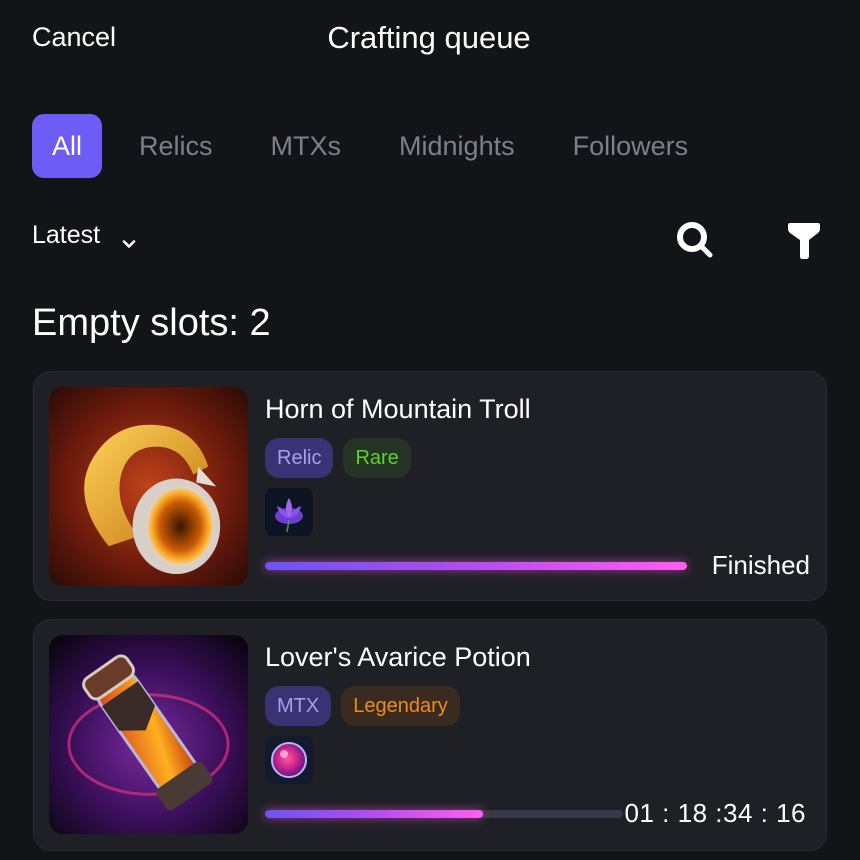 The image size is (860, 860). I want to click on status-label: Finished, so click(760, 565).